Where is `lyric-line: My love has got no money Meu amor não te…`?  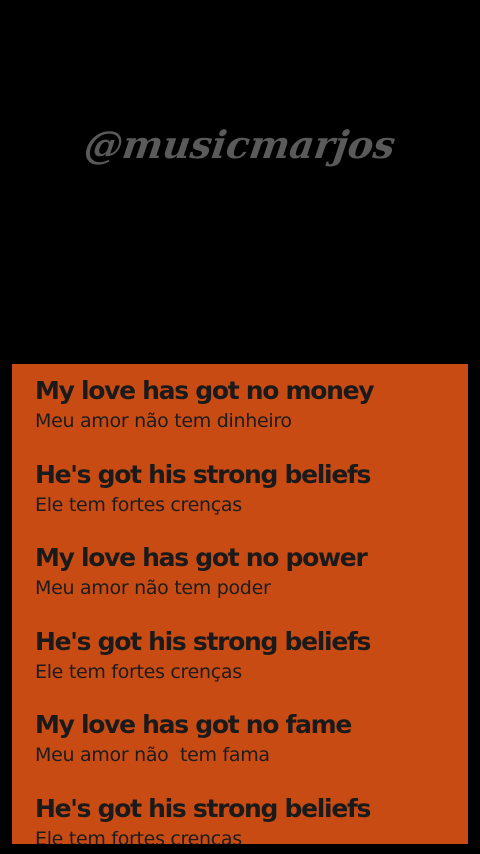 lyric-line: My love has got no money Meu amor não te… is located at coordinates (247, 416).